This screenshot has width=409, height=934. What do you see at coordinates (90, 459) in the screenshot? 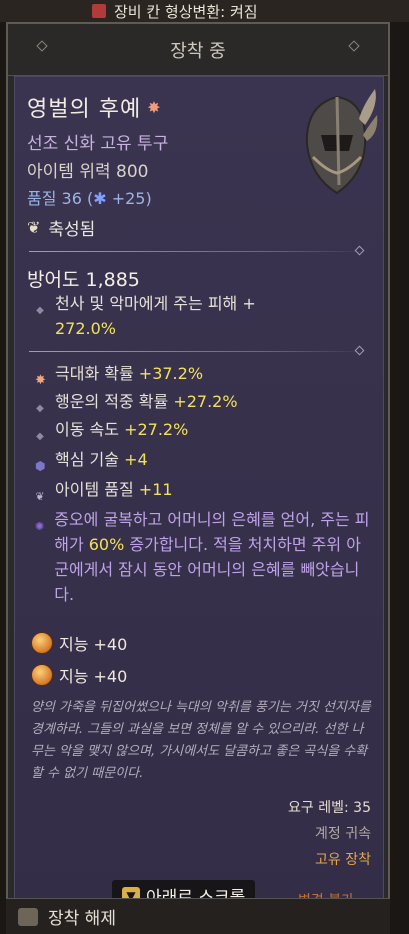
I see `affix-label: 핵심 기술` at bounding box center [90, 459].